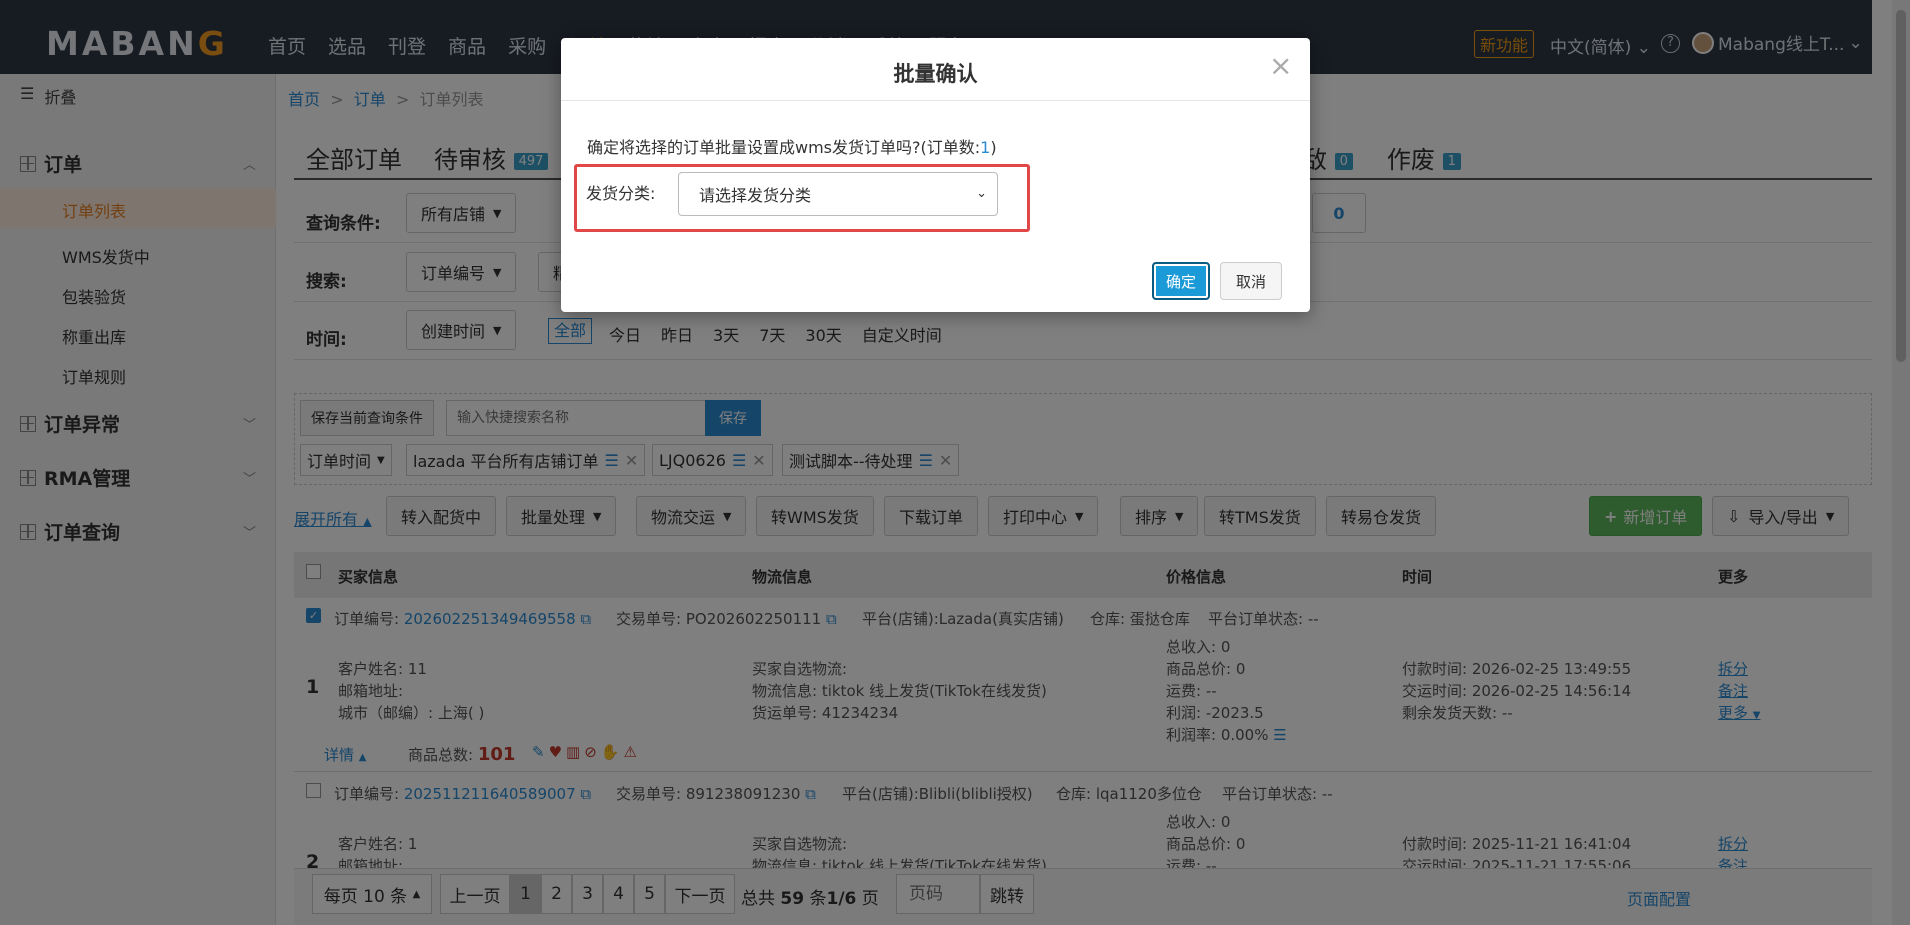 Image resolution: width=1910 pixels, height=925 pixels. What do you see at coordinates (792, 147) in the screenshot?
I see `dialog-message: 确定将选择的订单批量设置成wms发货订单吗?(订单数:1)` at bounding box center [792, 147].